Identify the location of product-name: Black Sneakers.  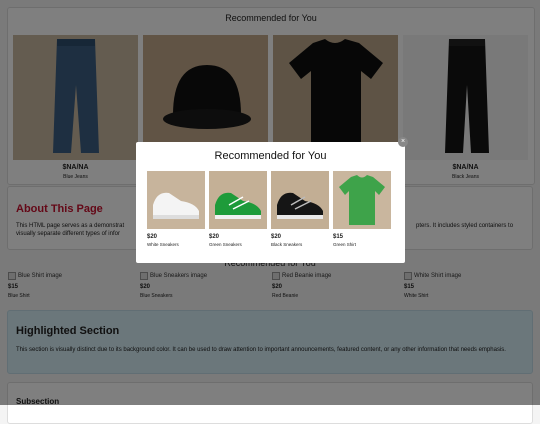
(287, 244).